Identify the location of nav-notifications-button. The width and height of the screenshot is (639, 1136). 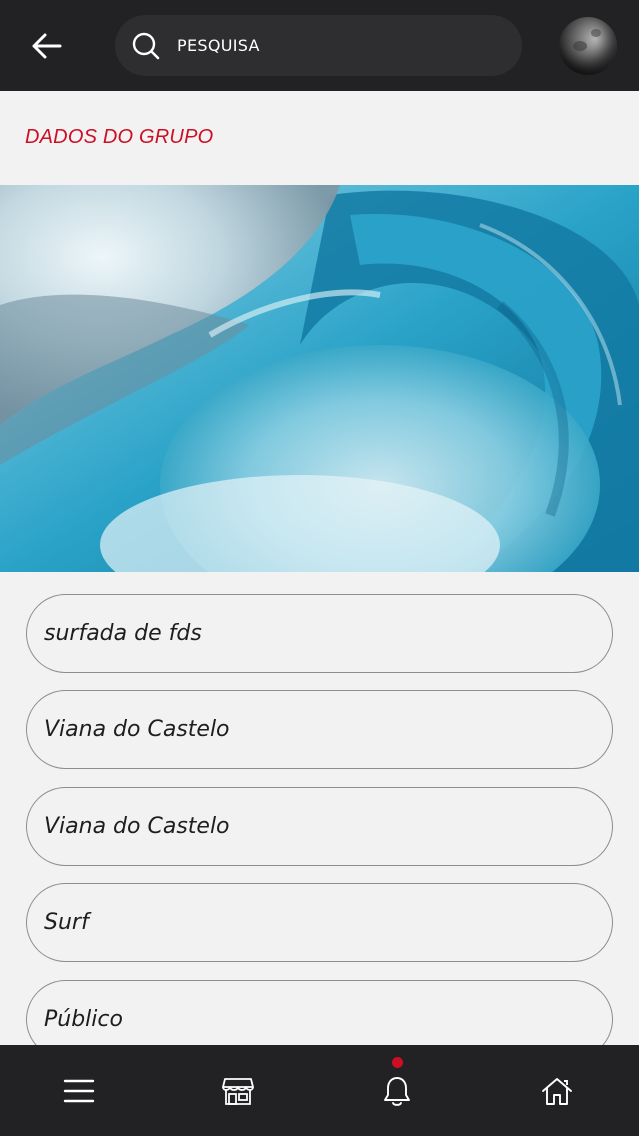
(397, 1091).